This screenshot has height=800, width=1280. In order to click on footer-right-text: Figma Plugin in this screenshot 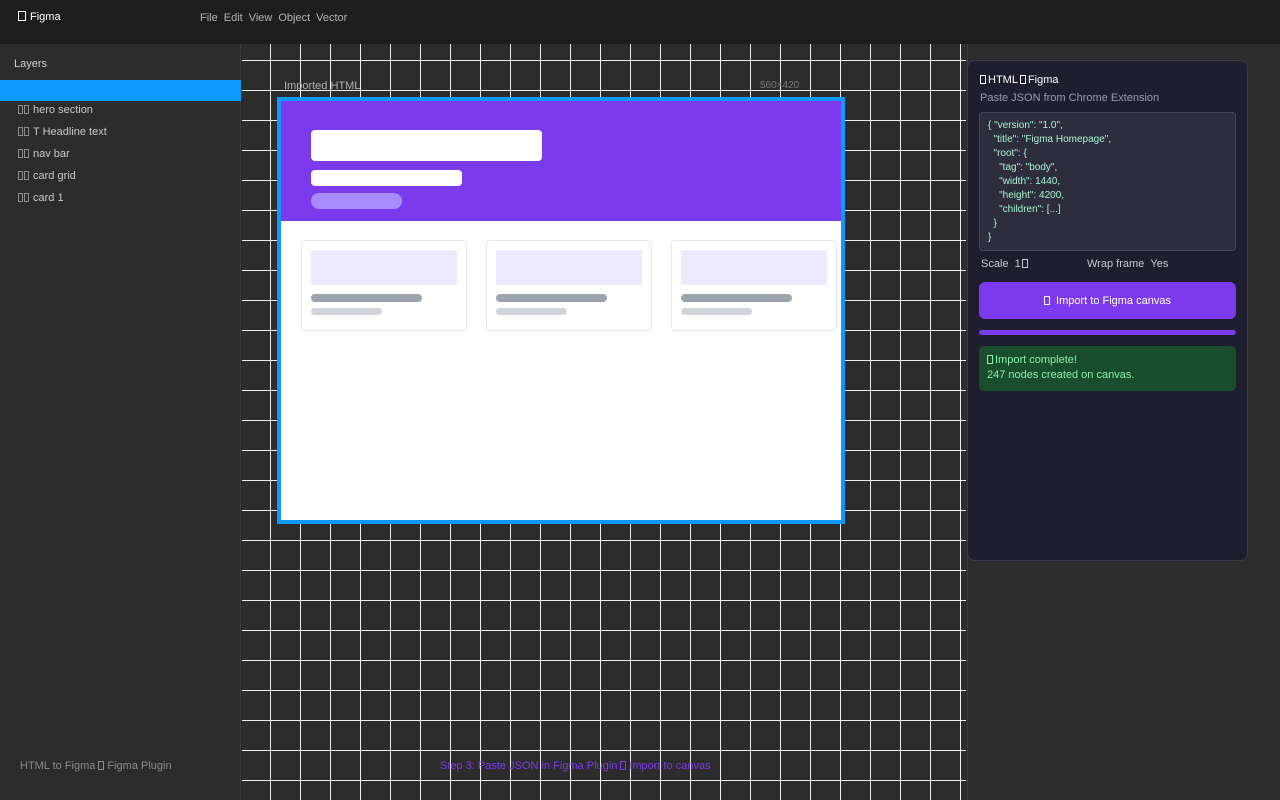, I will do `click(139, 766)`.